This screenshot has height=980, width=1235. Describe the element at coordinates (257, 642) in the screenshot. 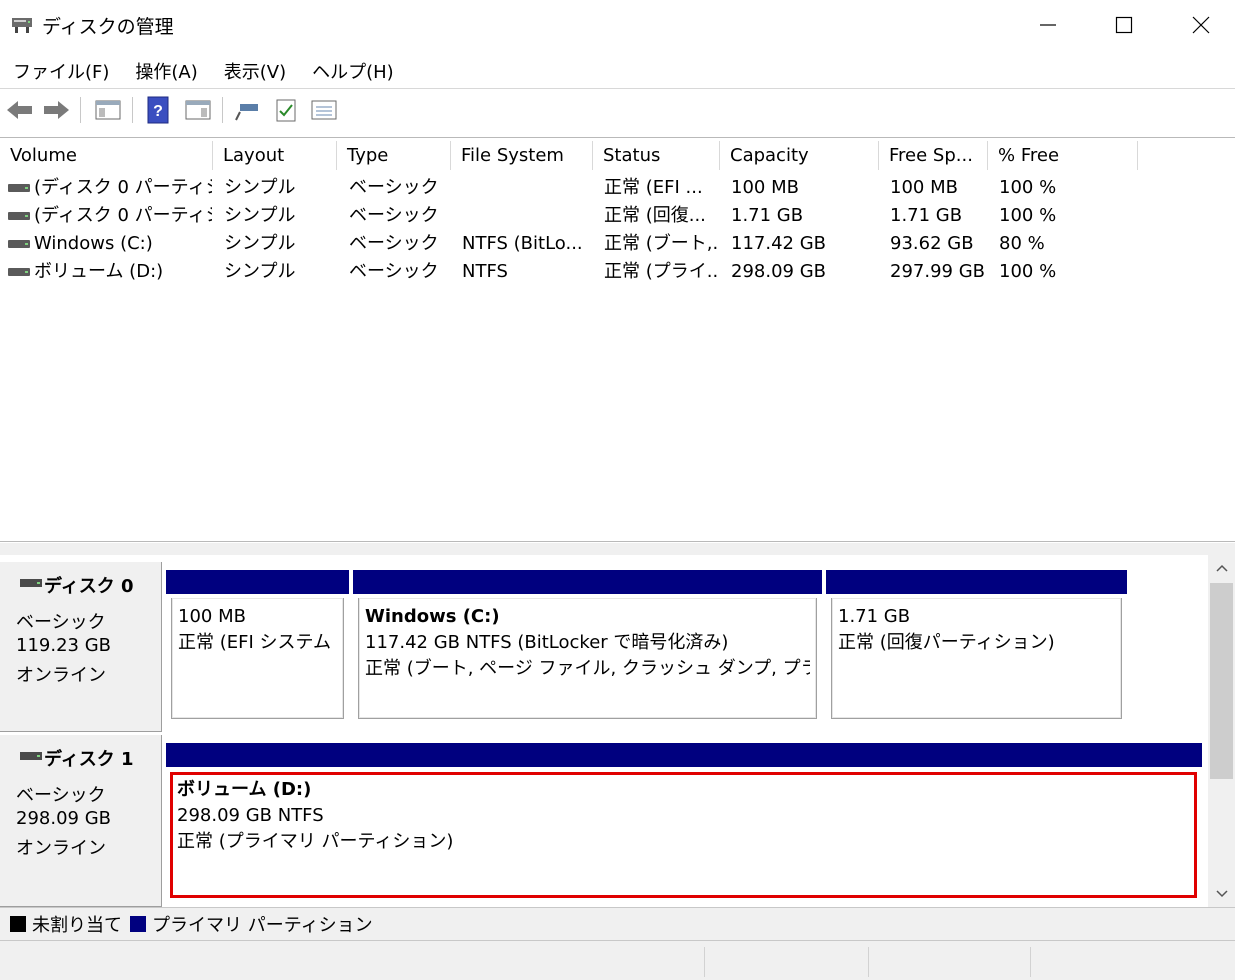

I see `partition-status: 正常 (EFI システム パ` at that location.